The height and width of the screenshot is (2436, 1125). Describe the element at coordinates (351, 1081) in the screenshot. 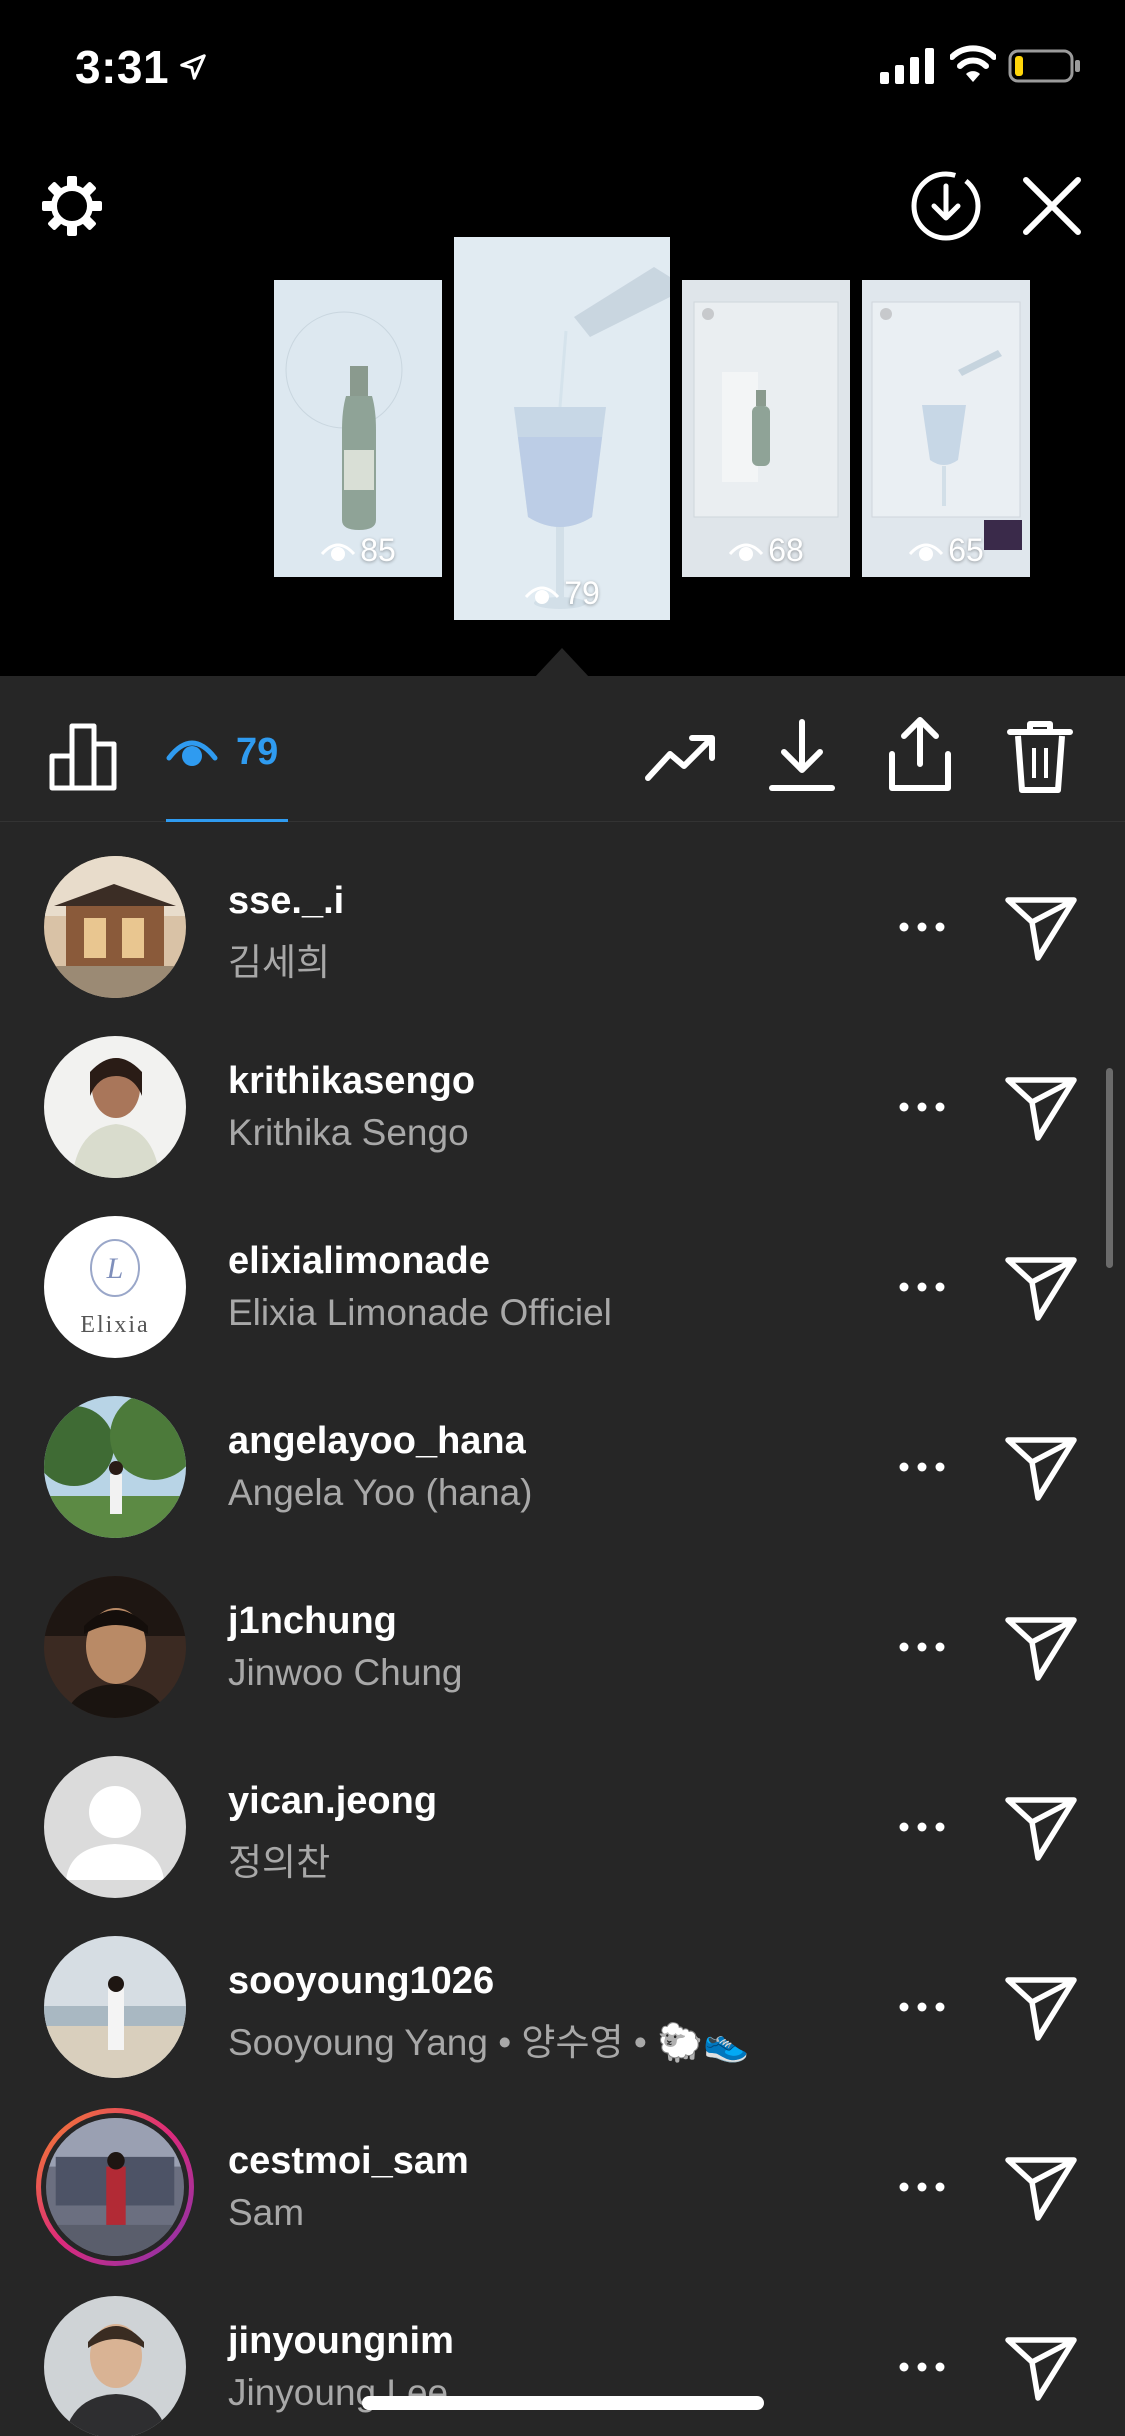

I see `viewer-username: krithikasengo` at that location.